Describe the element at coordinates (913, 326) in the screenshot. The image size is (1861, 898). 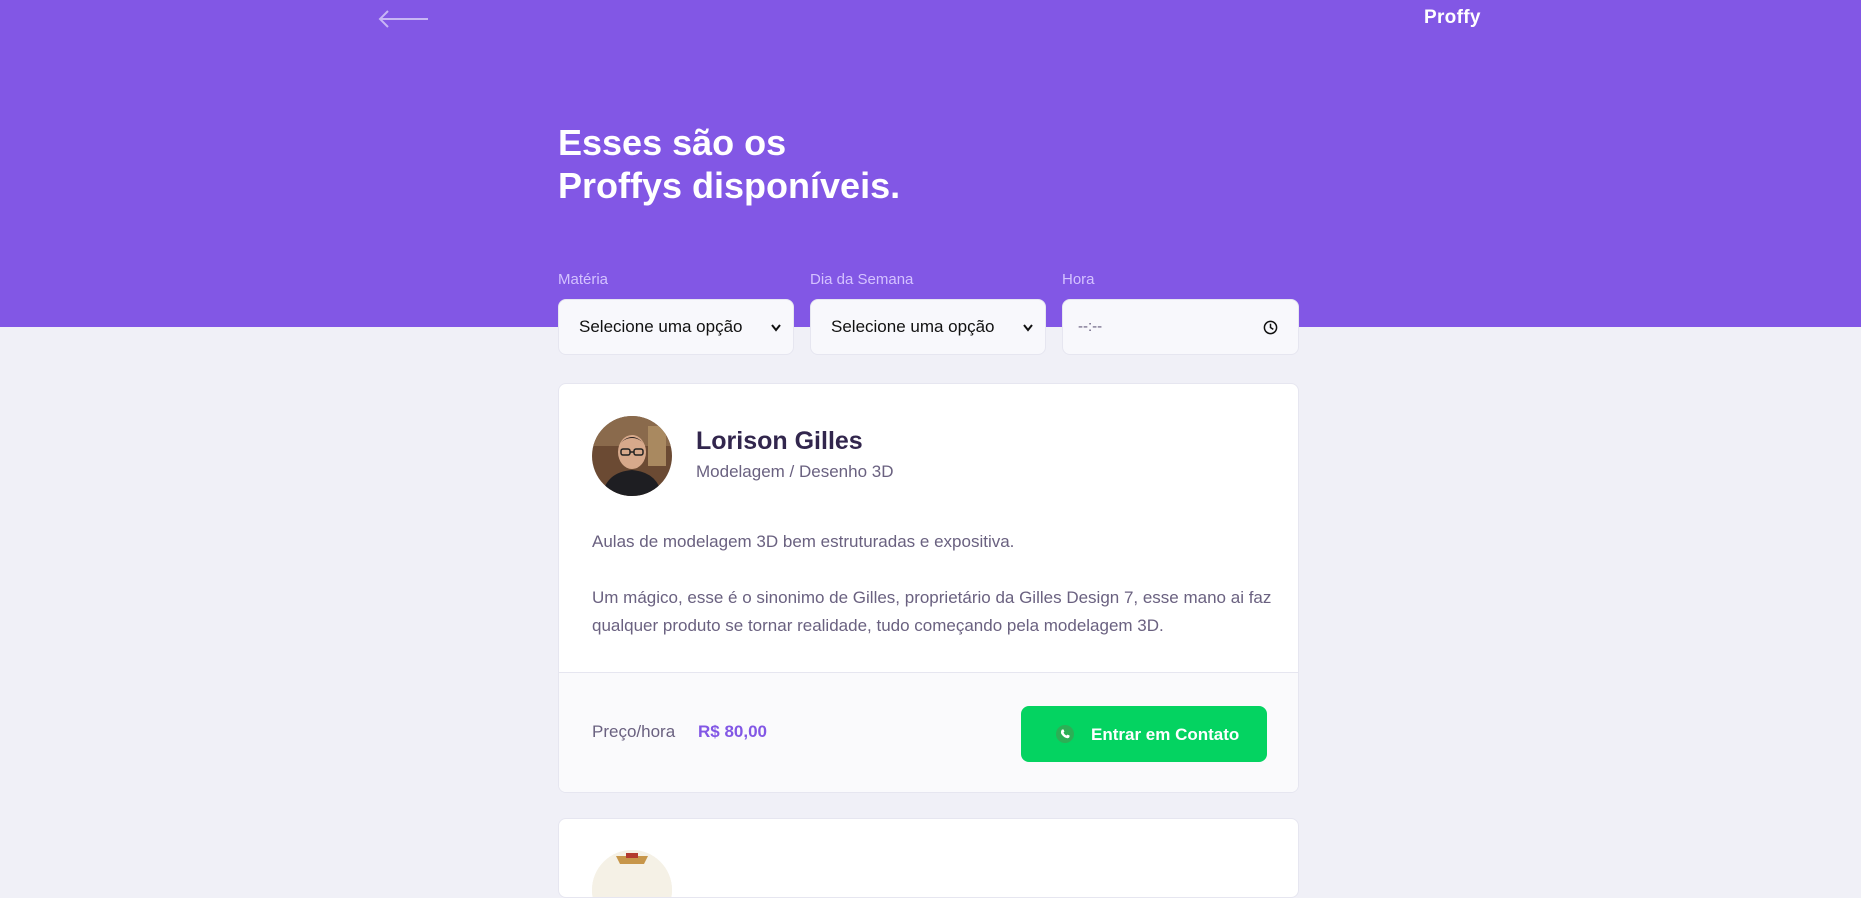
I see `weekday-select-value: Selecione uma opção` at that location.